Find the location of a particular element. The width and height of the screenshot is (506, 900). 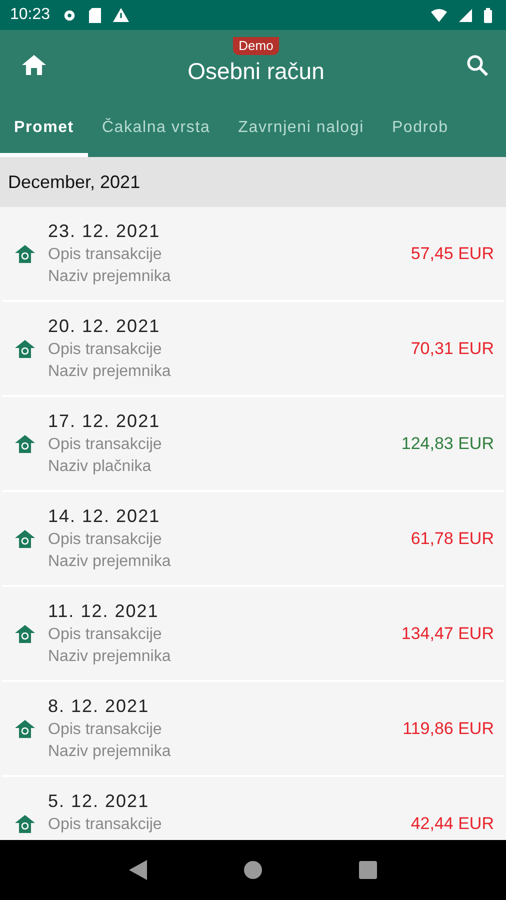

transaction-amount: 57,45 EUR is located at coordinates (452, 254).